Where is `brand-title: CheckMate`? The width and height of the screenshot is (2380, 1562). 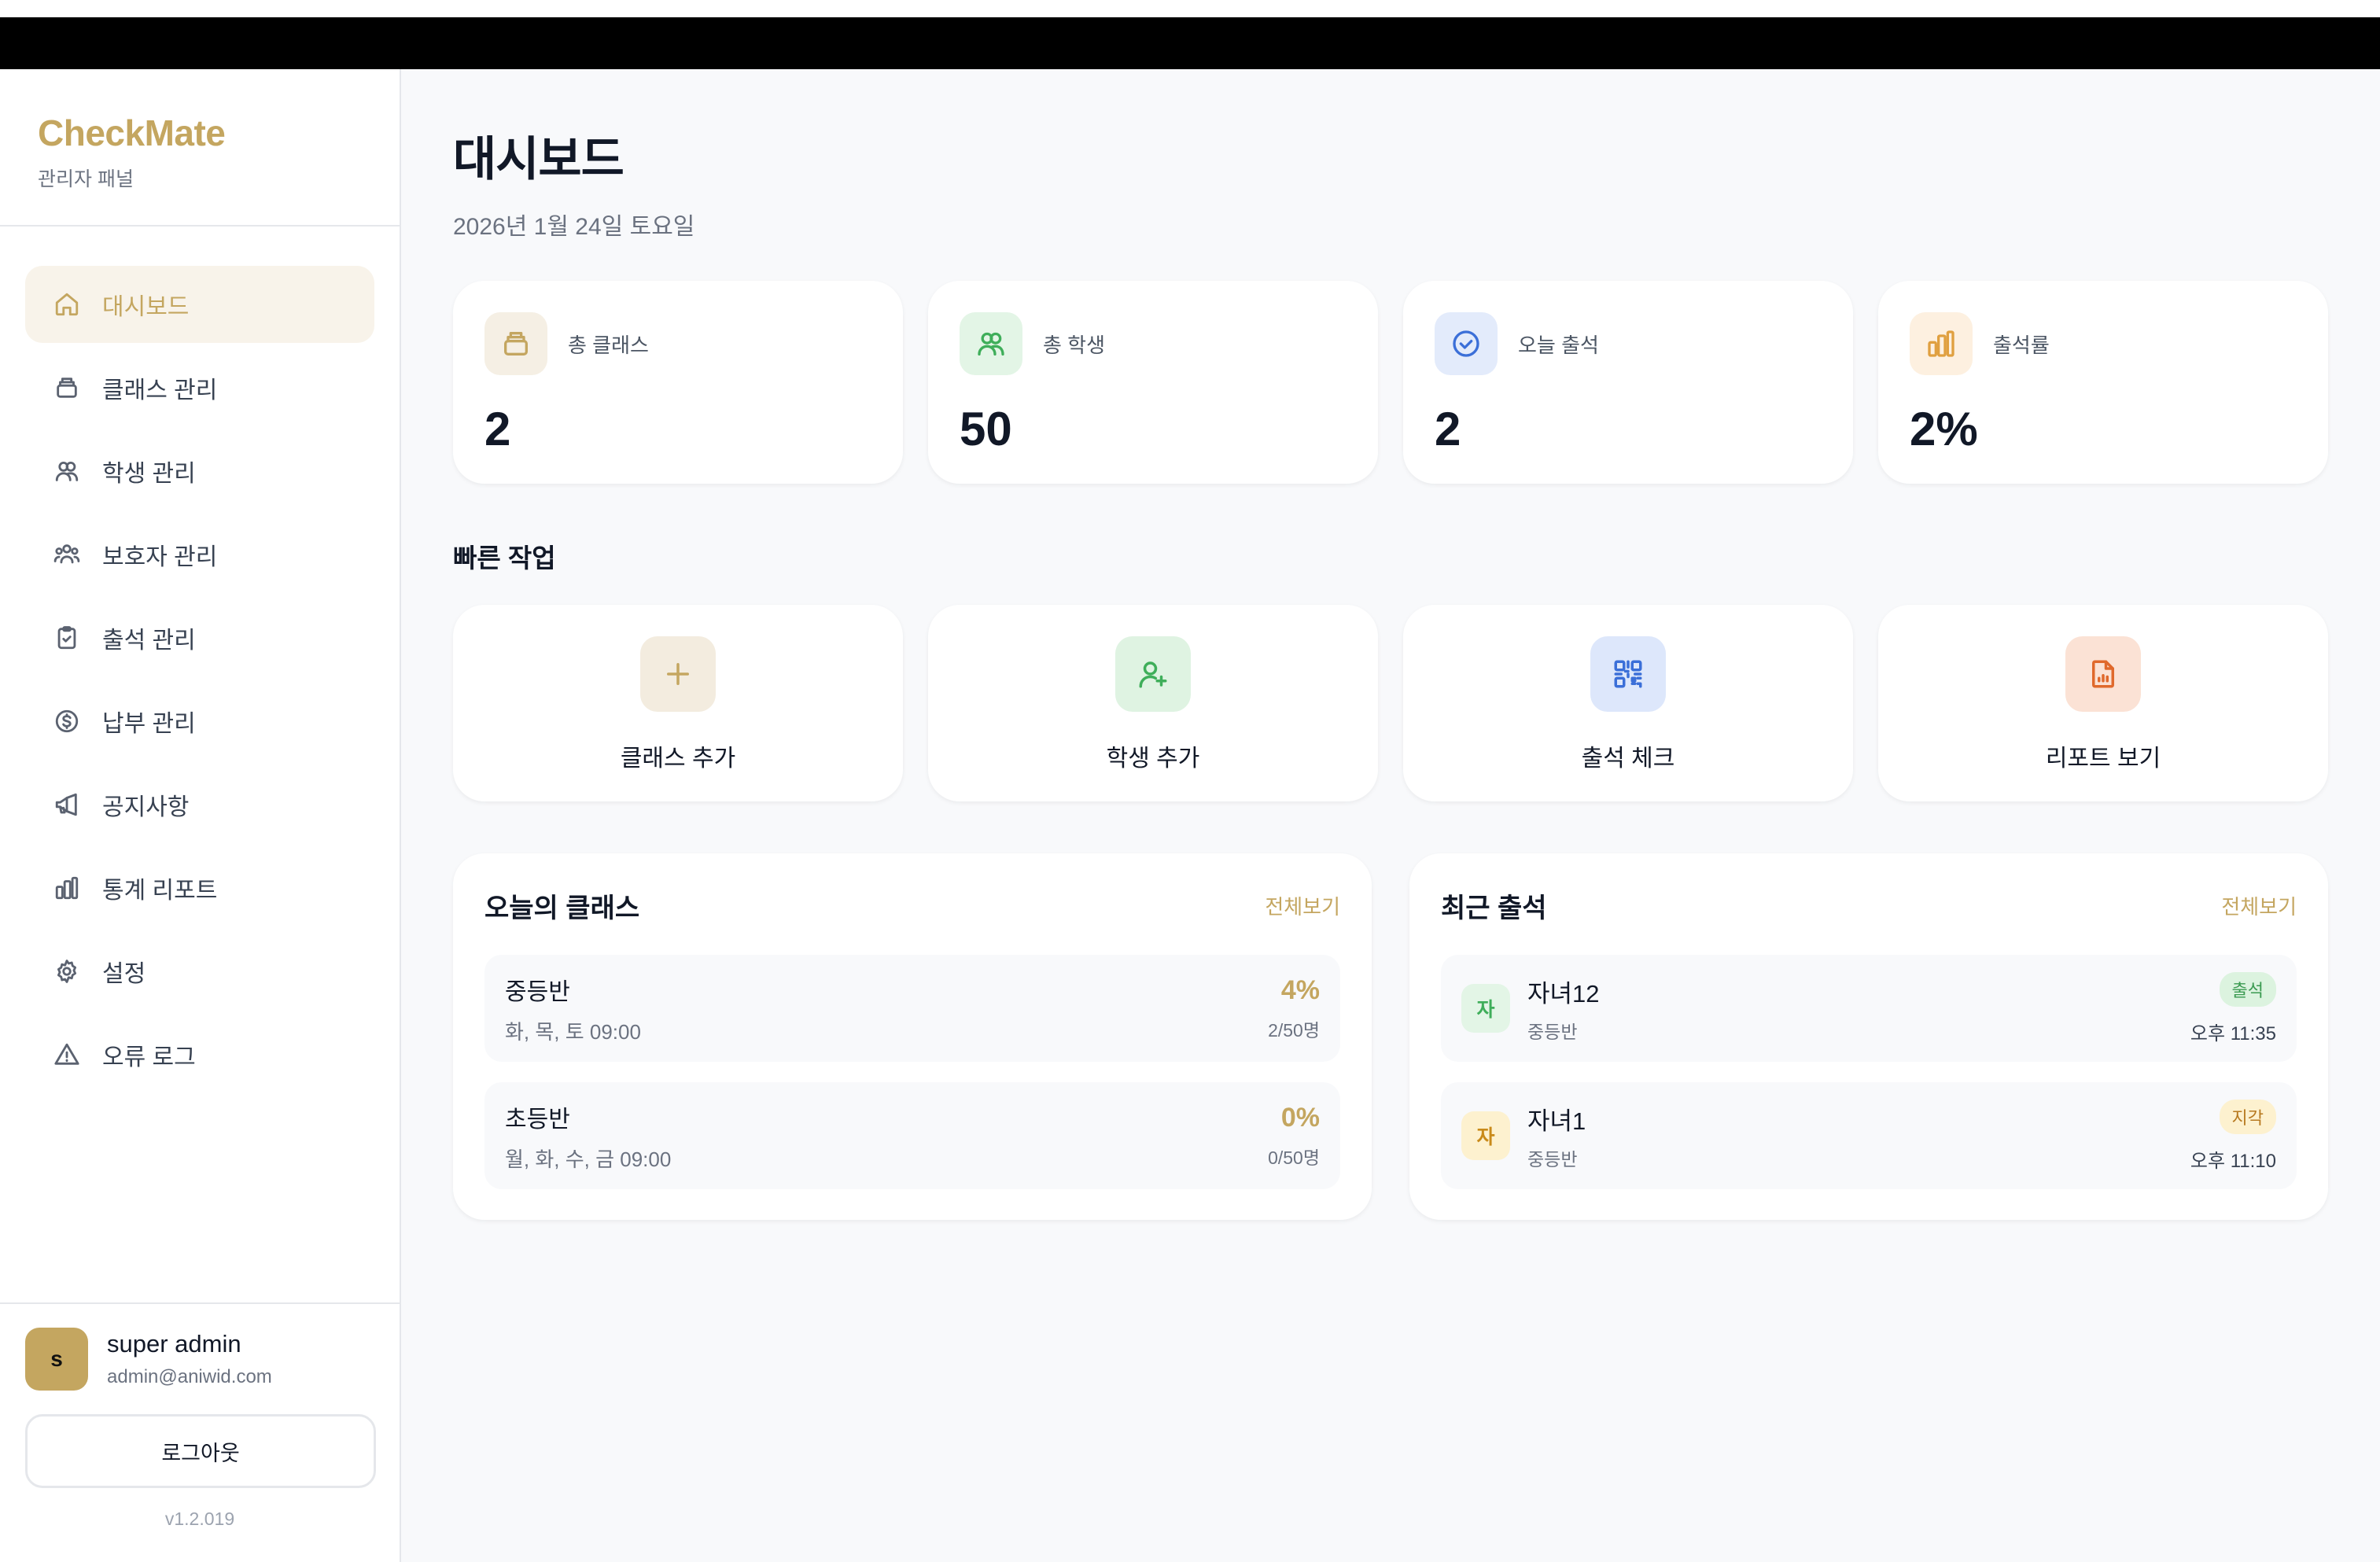 brand-title: CheckMate is located at coordinates (219, 133).